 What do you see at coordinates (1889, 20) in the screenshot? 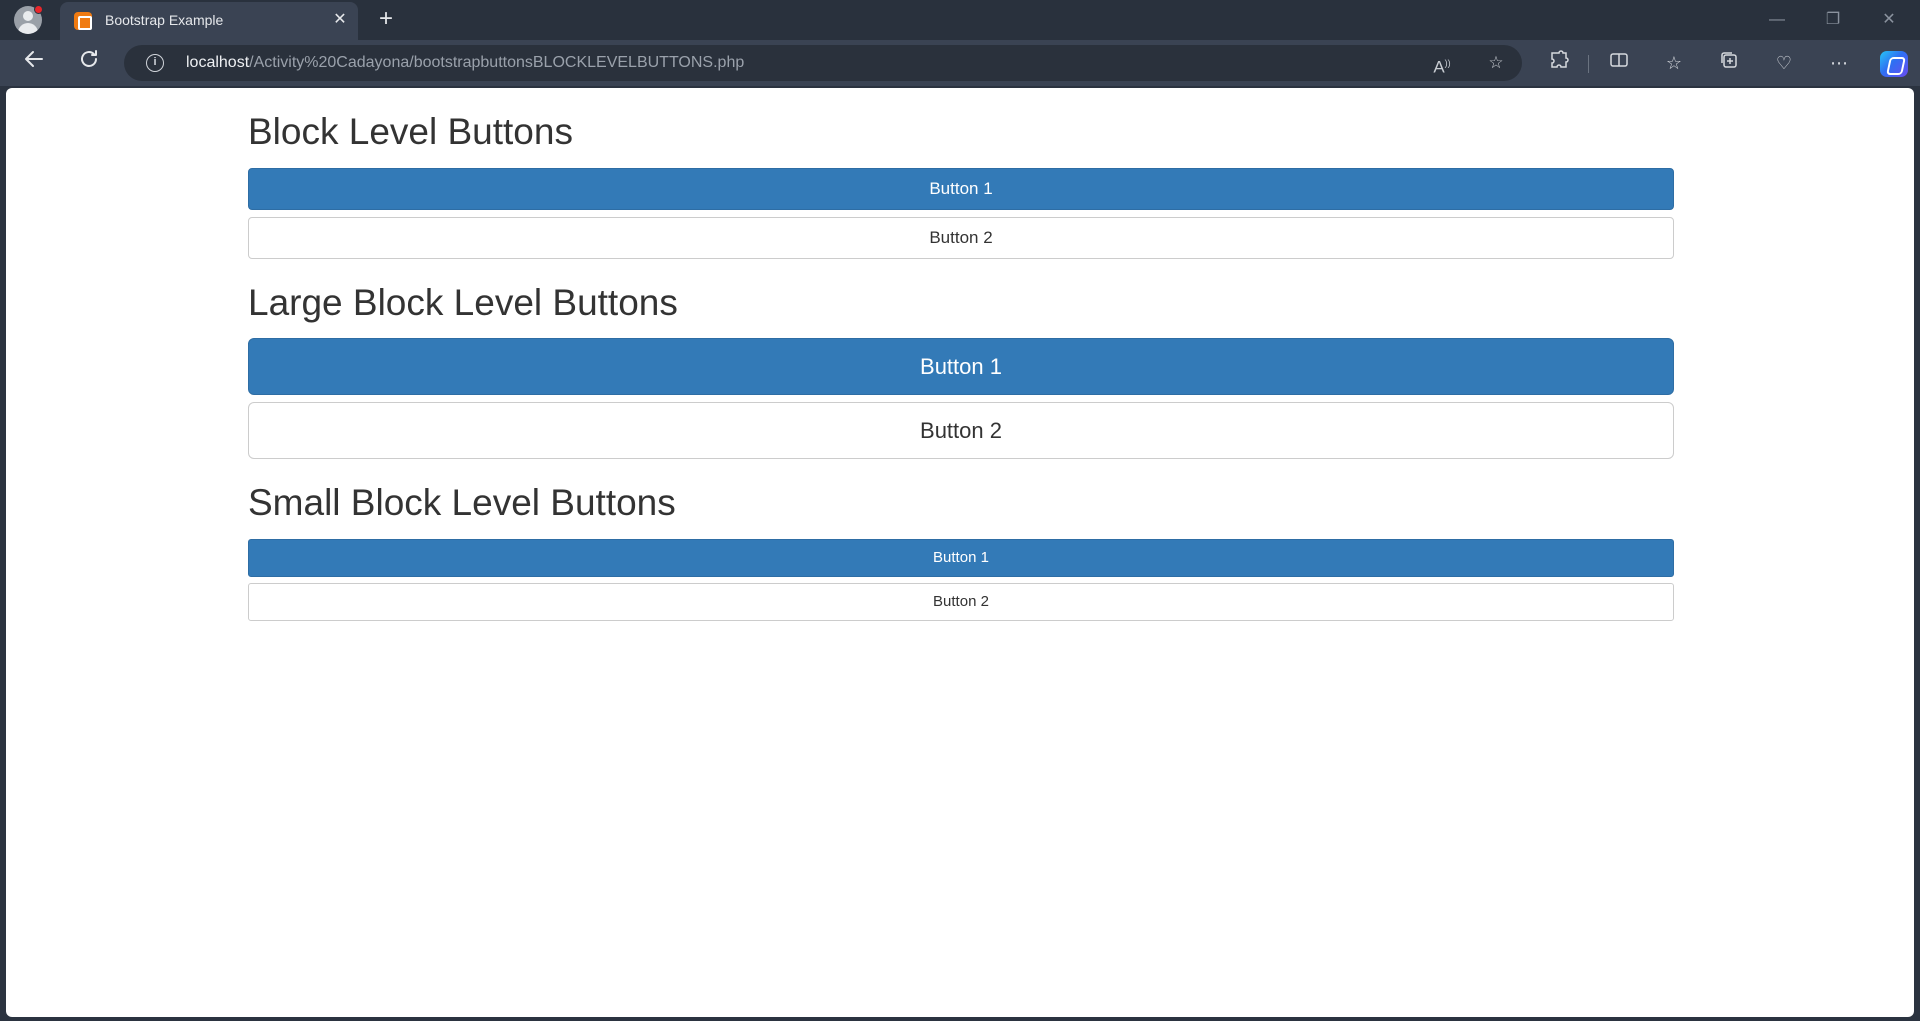
I see `close-window-button: ✕` at bounding box center [1889, 20].